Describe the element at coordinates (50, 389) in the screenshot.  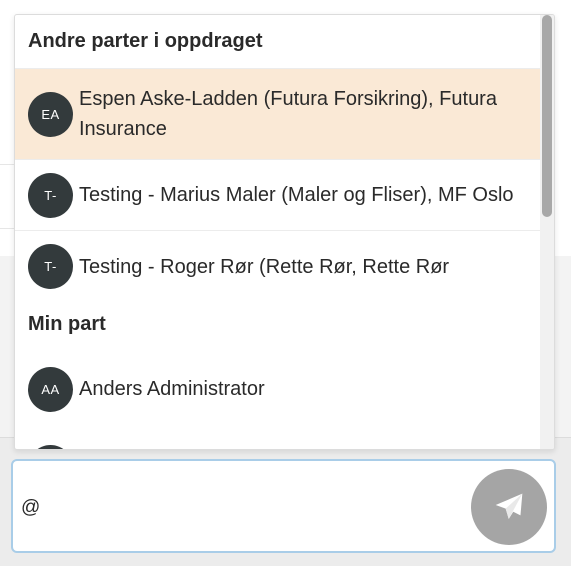
I see `avatar: AA` at that location.